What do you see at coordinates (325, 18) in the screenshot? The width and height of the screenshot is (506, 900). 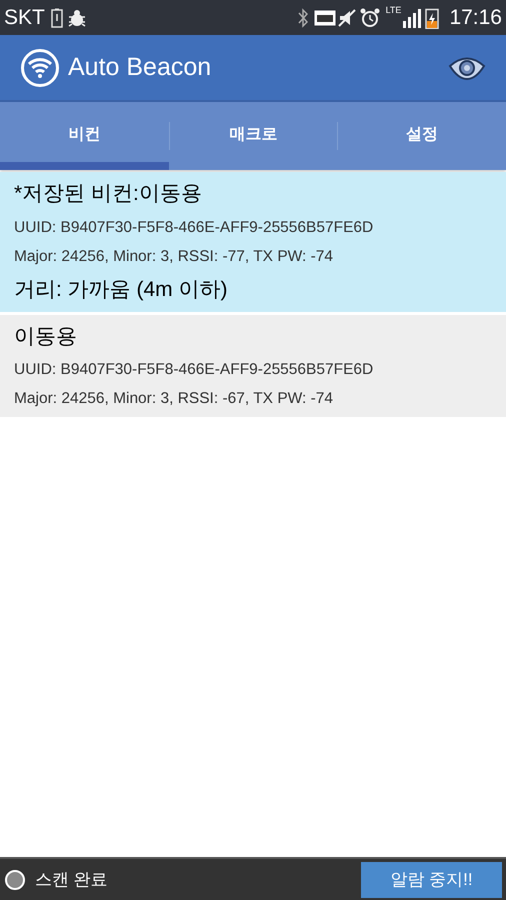 I see `nfc-icon` at bounding box center [325, 18].